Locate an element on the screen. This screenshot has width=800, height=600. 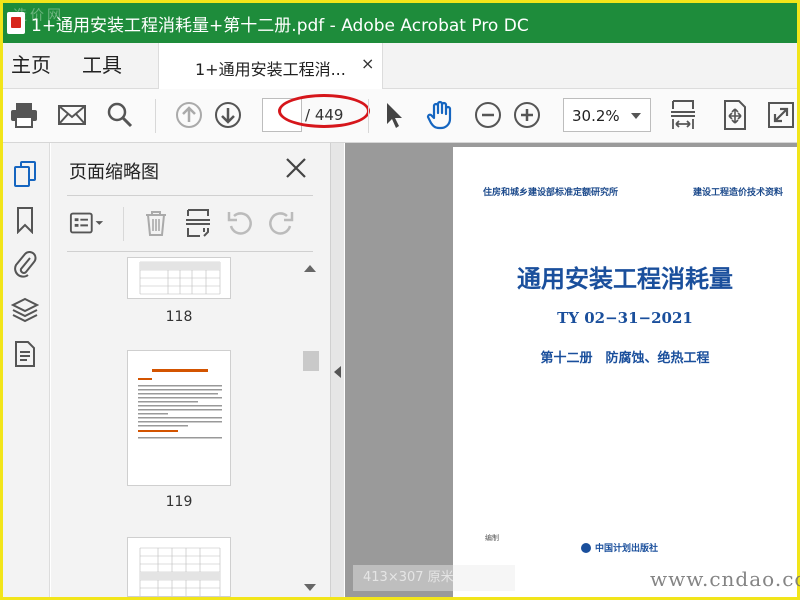
tab-document: 1+通用安装工程消... × is located at coordinates (270, 66).